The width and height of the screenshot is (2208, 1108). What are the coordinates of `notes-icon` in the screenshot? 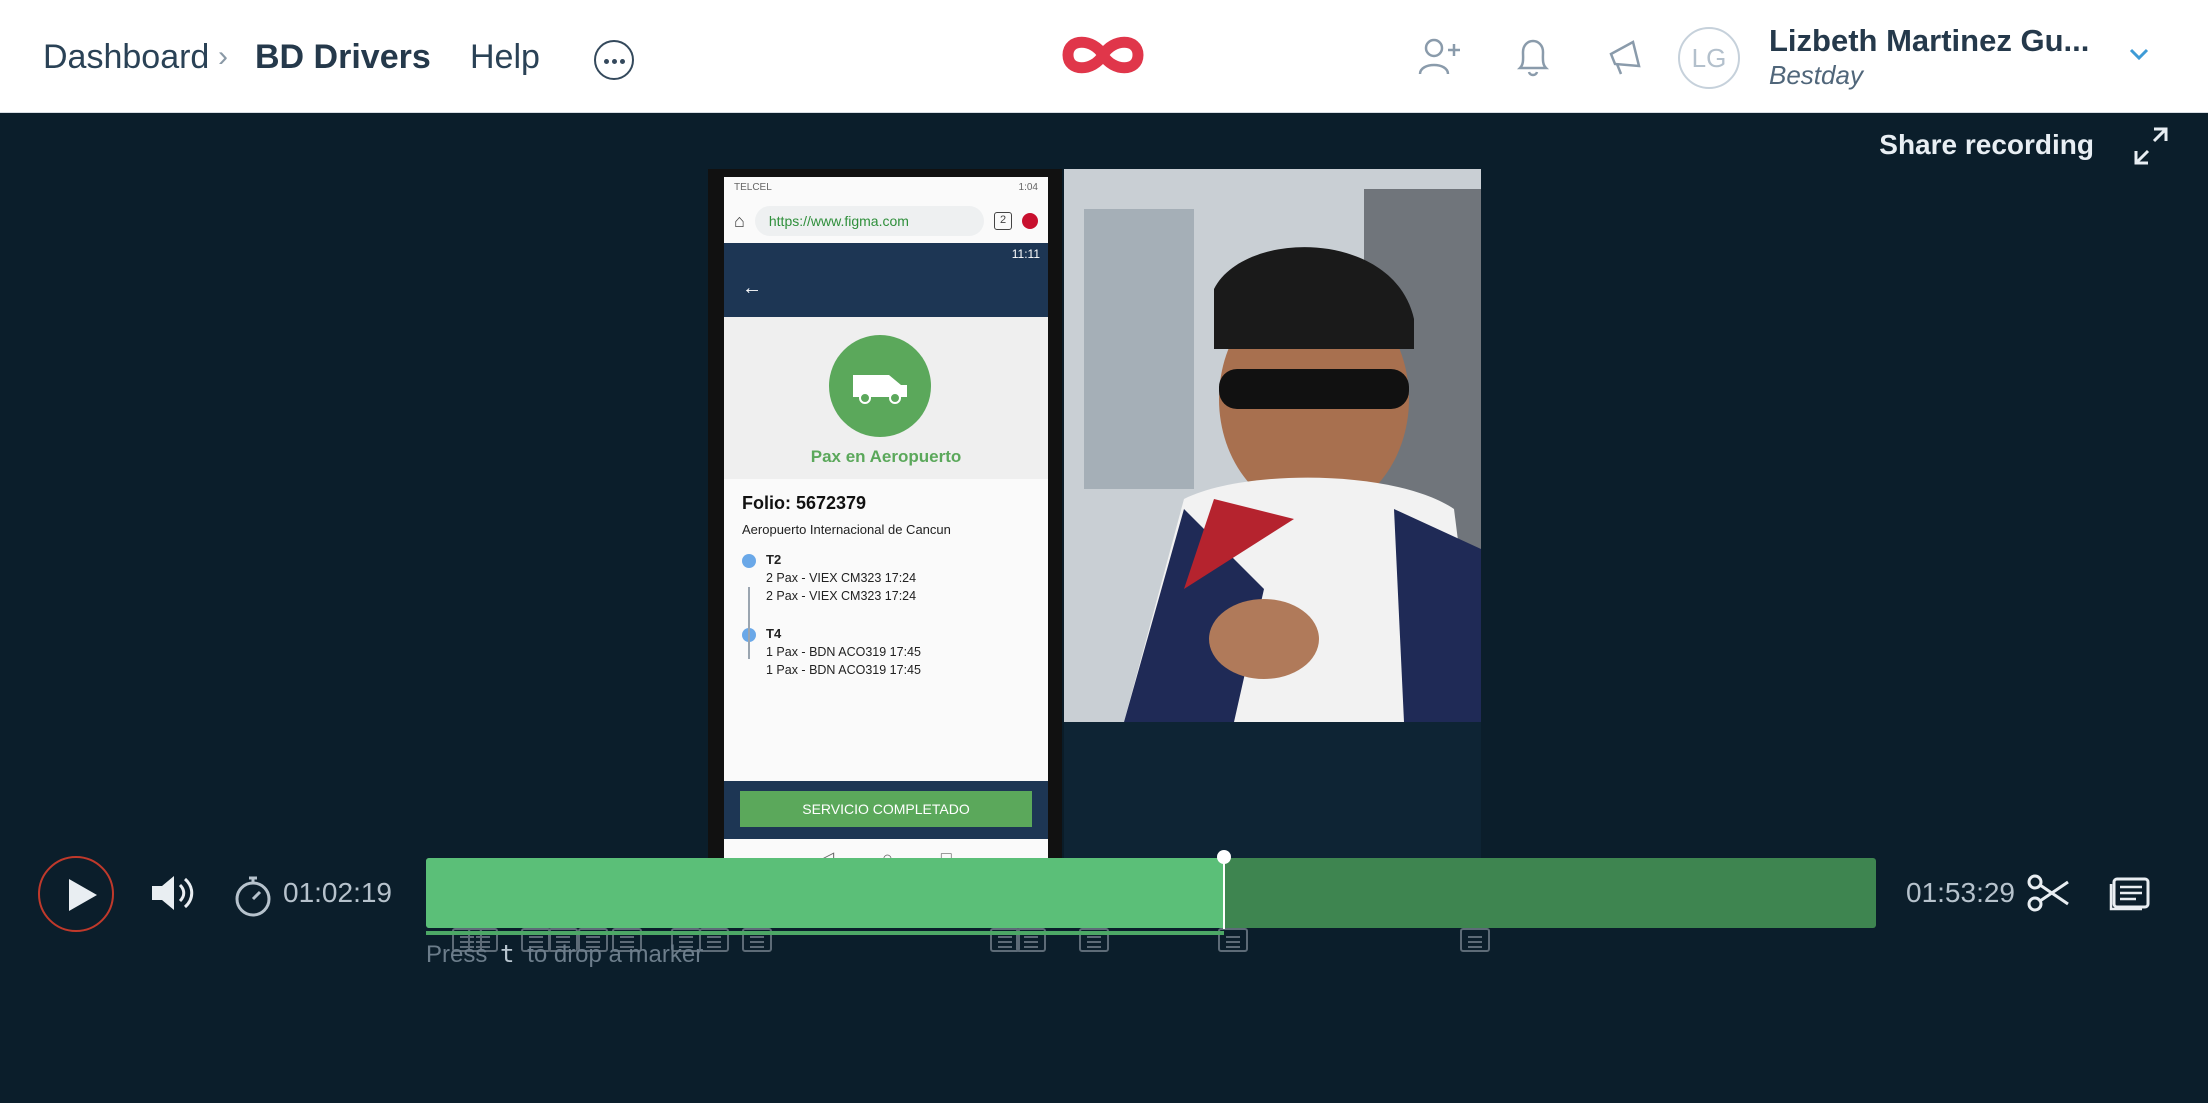 It's located at (2130, 894).